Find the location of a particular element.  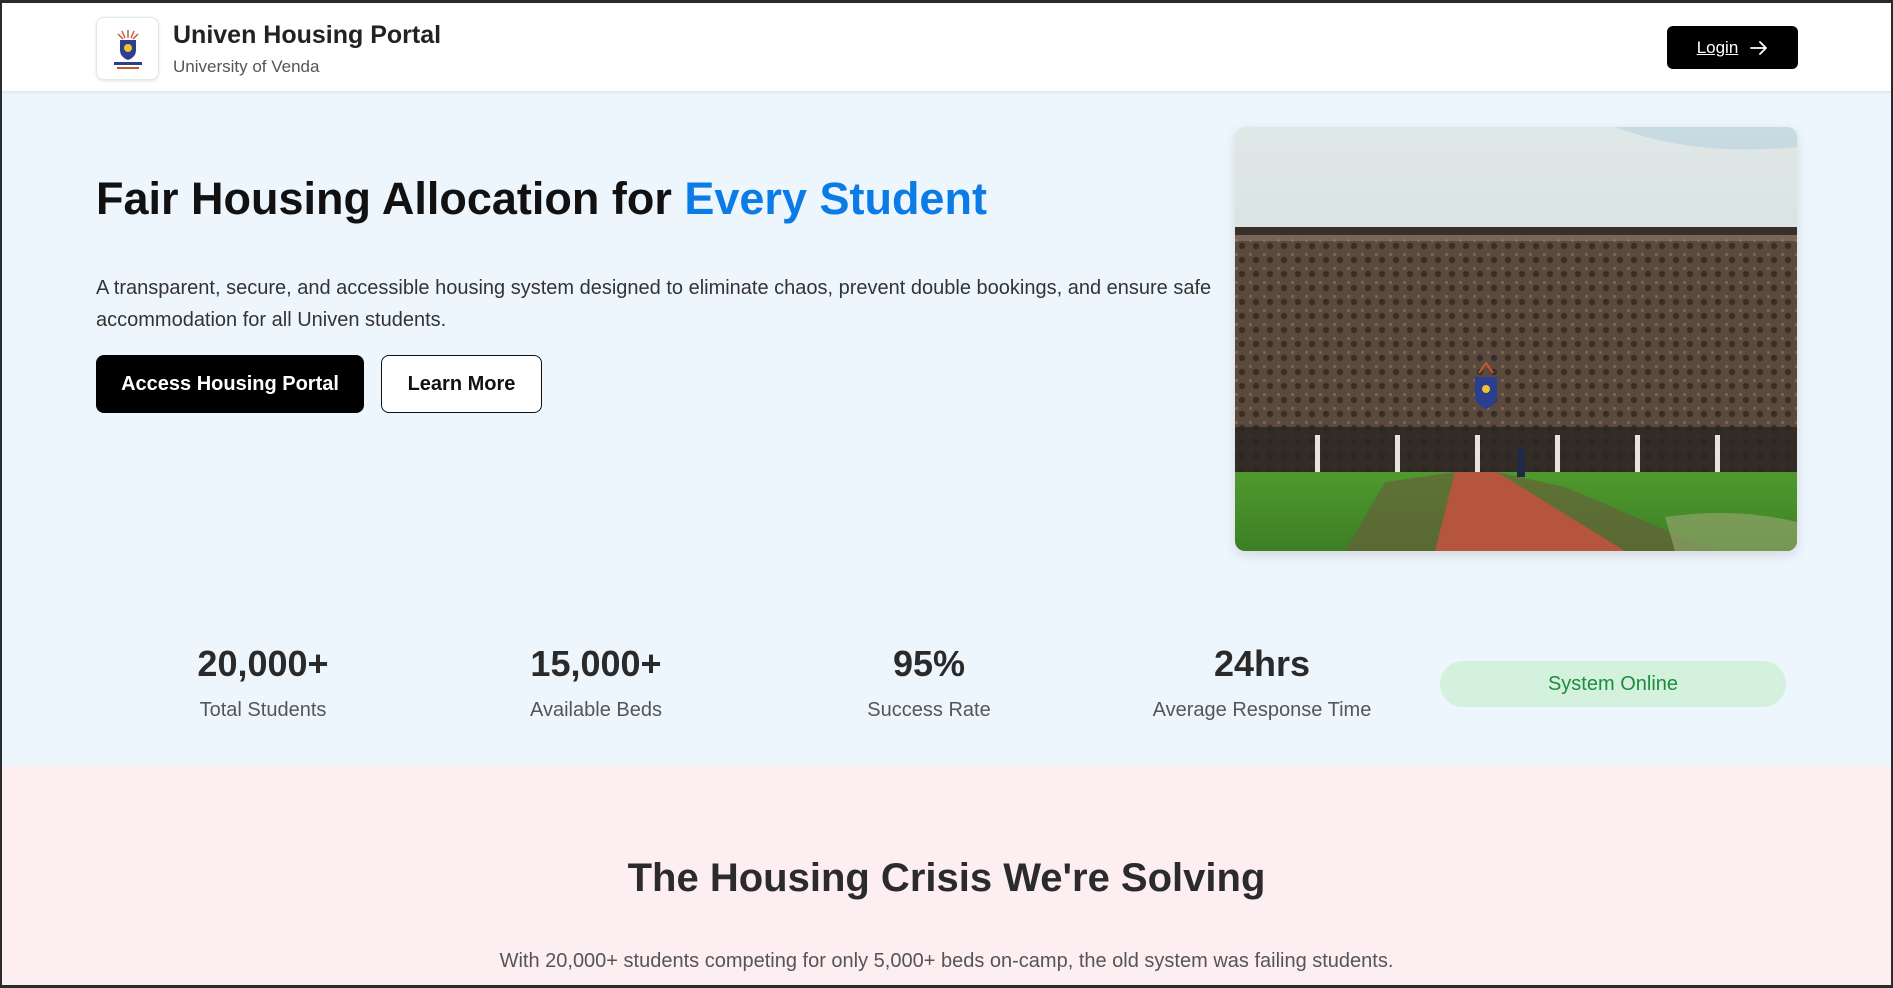

stat-response-time: 24hrs Average Response Time is located at coordinates (1262, 682).